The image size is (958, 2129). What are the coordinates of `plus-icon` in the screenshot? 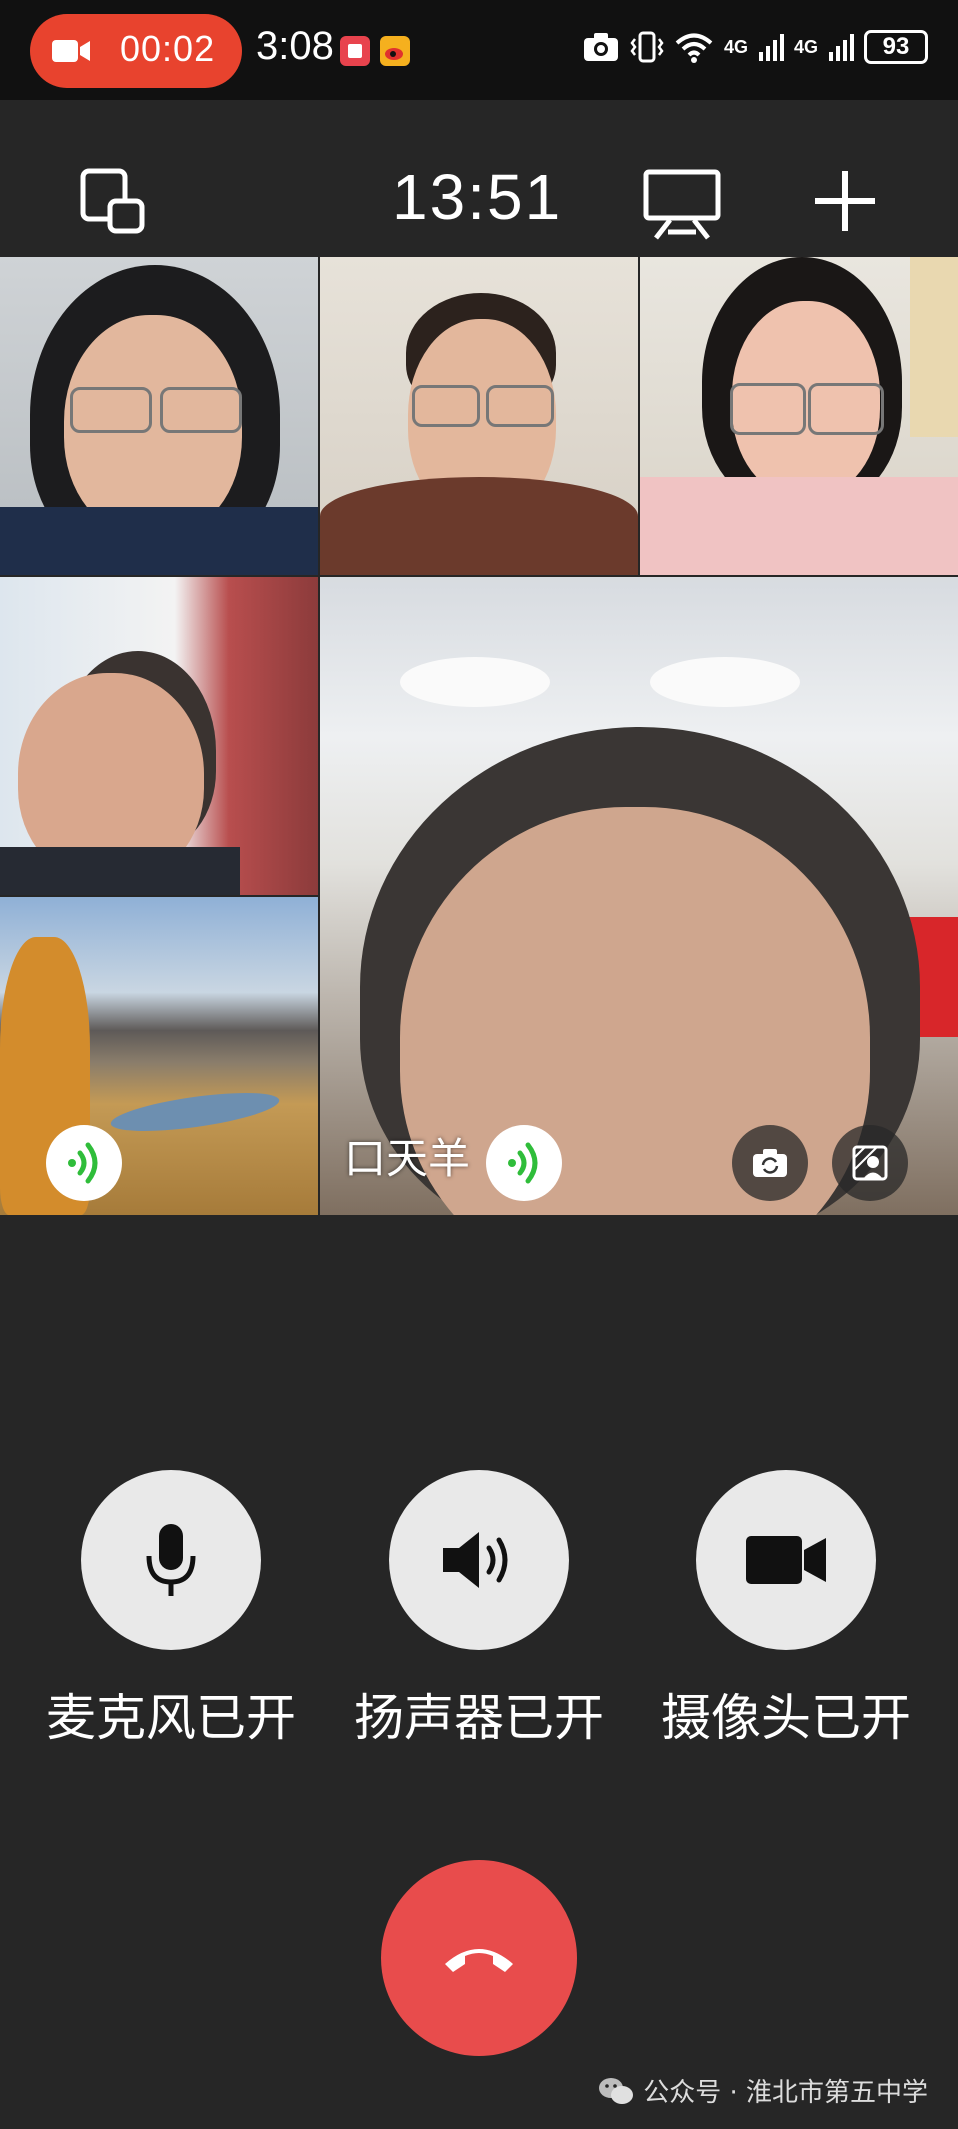 It's located at (845, 201).